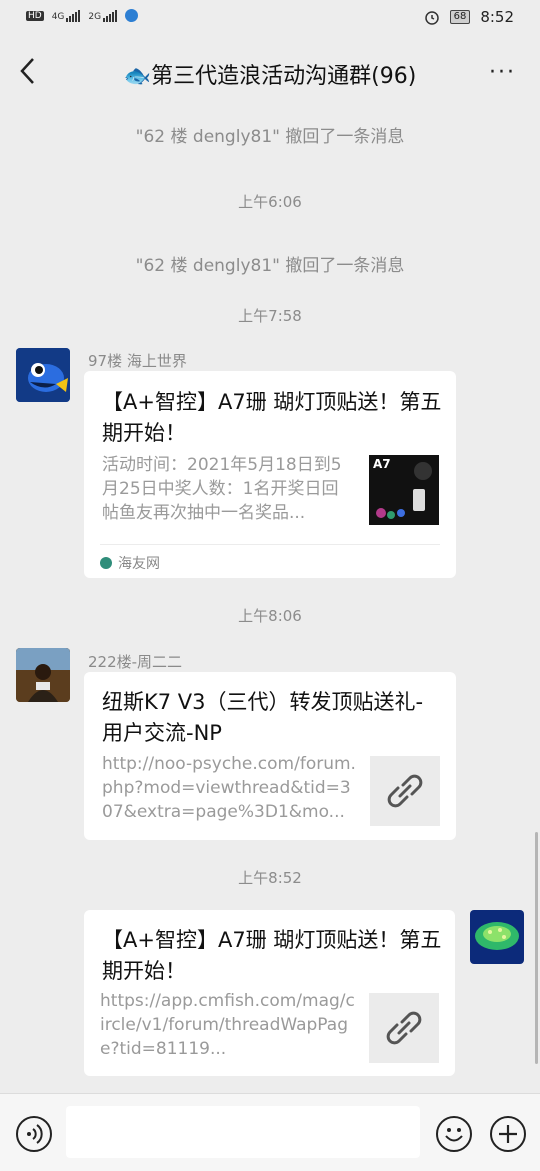 The image size is (540, 1171). I want to click on add-button, so click(508, 1134).